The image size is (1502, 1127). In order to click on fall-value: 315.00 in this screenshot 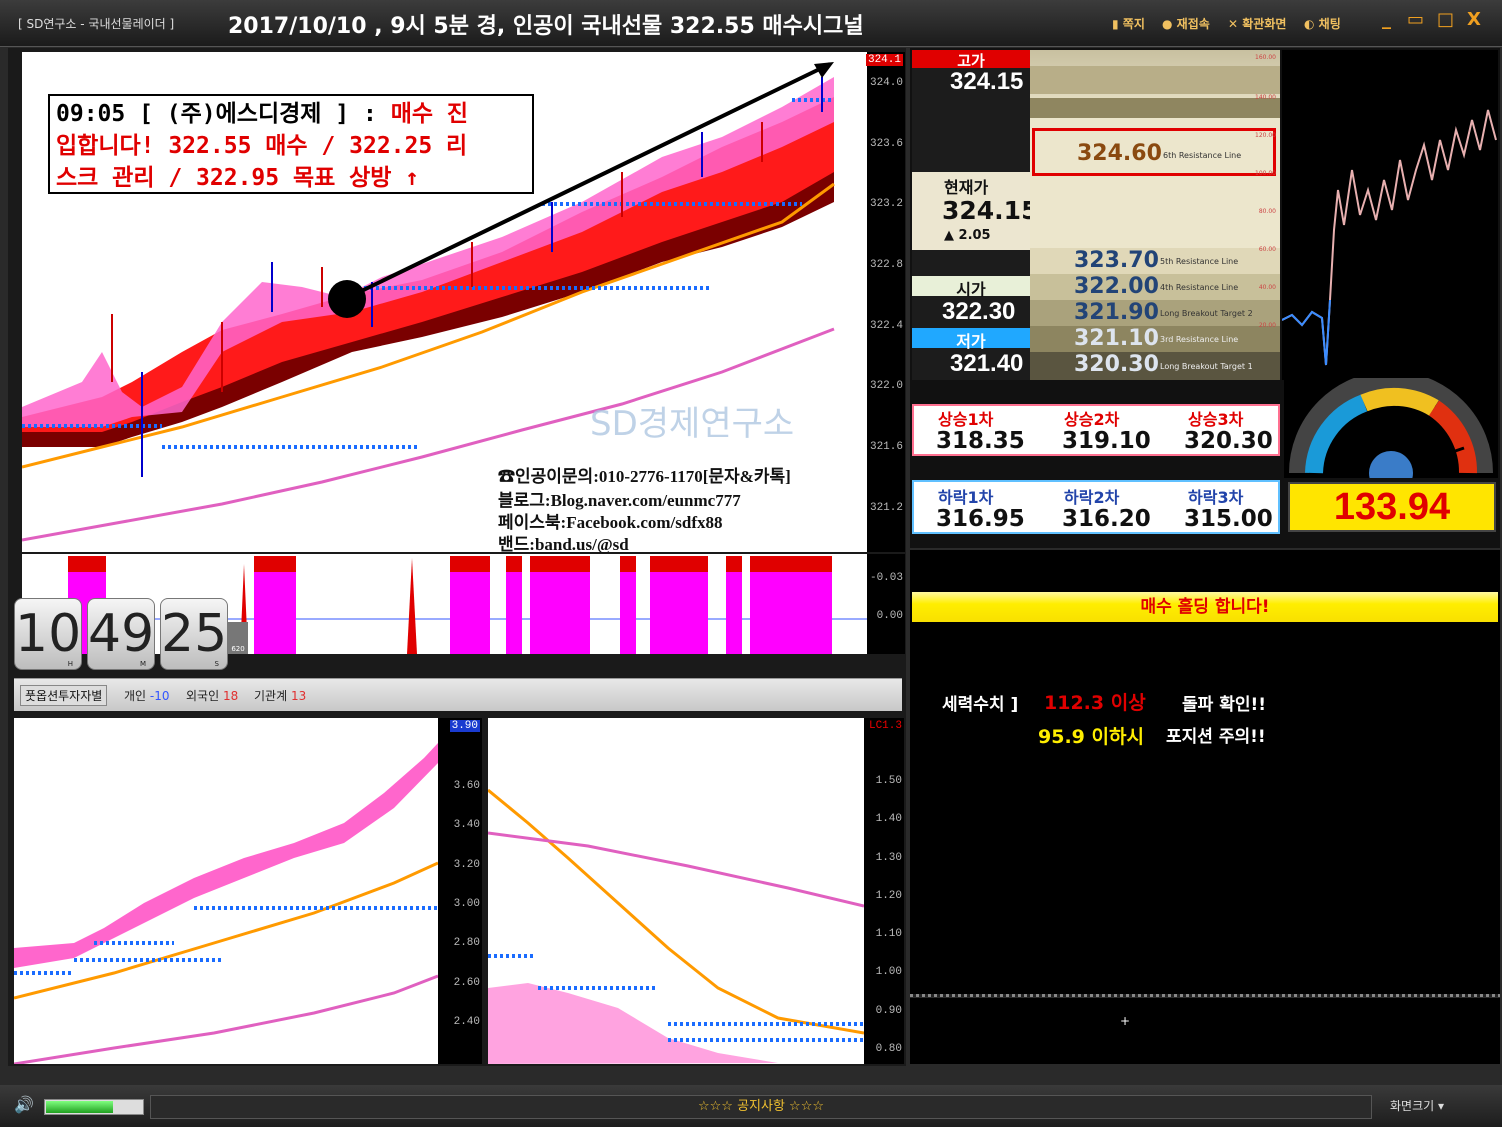, I will do `click(1228, 519)`.